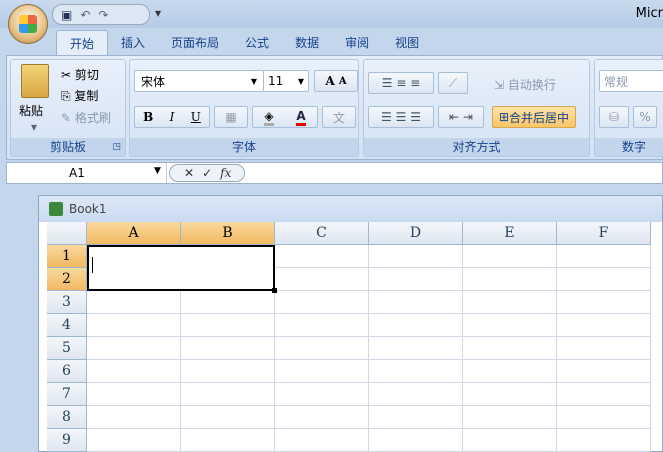 This screenshot has width=663, height=452. I want to click on cell-C7, so click(322, 394).